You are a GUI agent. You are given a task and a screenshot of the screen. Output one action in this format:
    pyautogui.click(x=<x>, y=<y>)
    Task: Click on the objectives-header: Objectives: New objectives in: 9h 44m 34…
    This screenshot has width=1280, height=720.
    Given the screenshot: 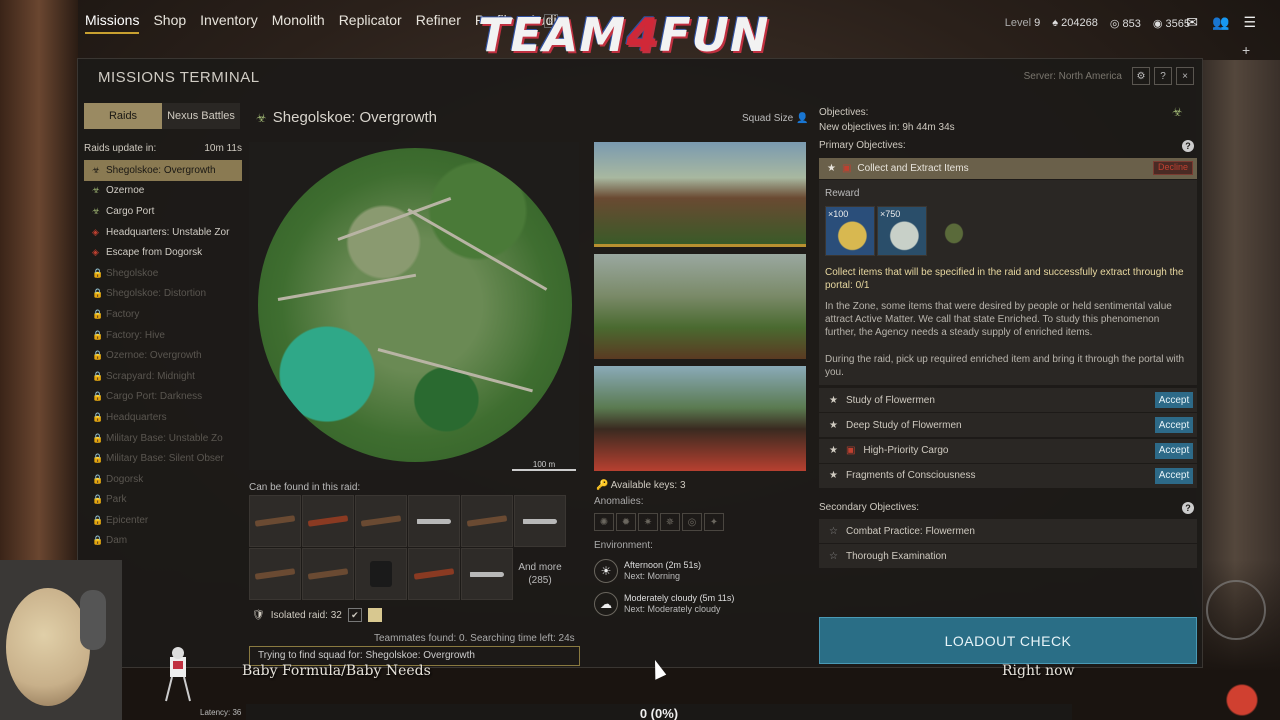 What is the action you would take?
    pyautogui.click(x=887, y=120)
    